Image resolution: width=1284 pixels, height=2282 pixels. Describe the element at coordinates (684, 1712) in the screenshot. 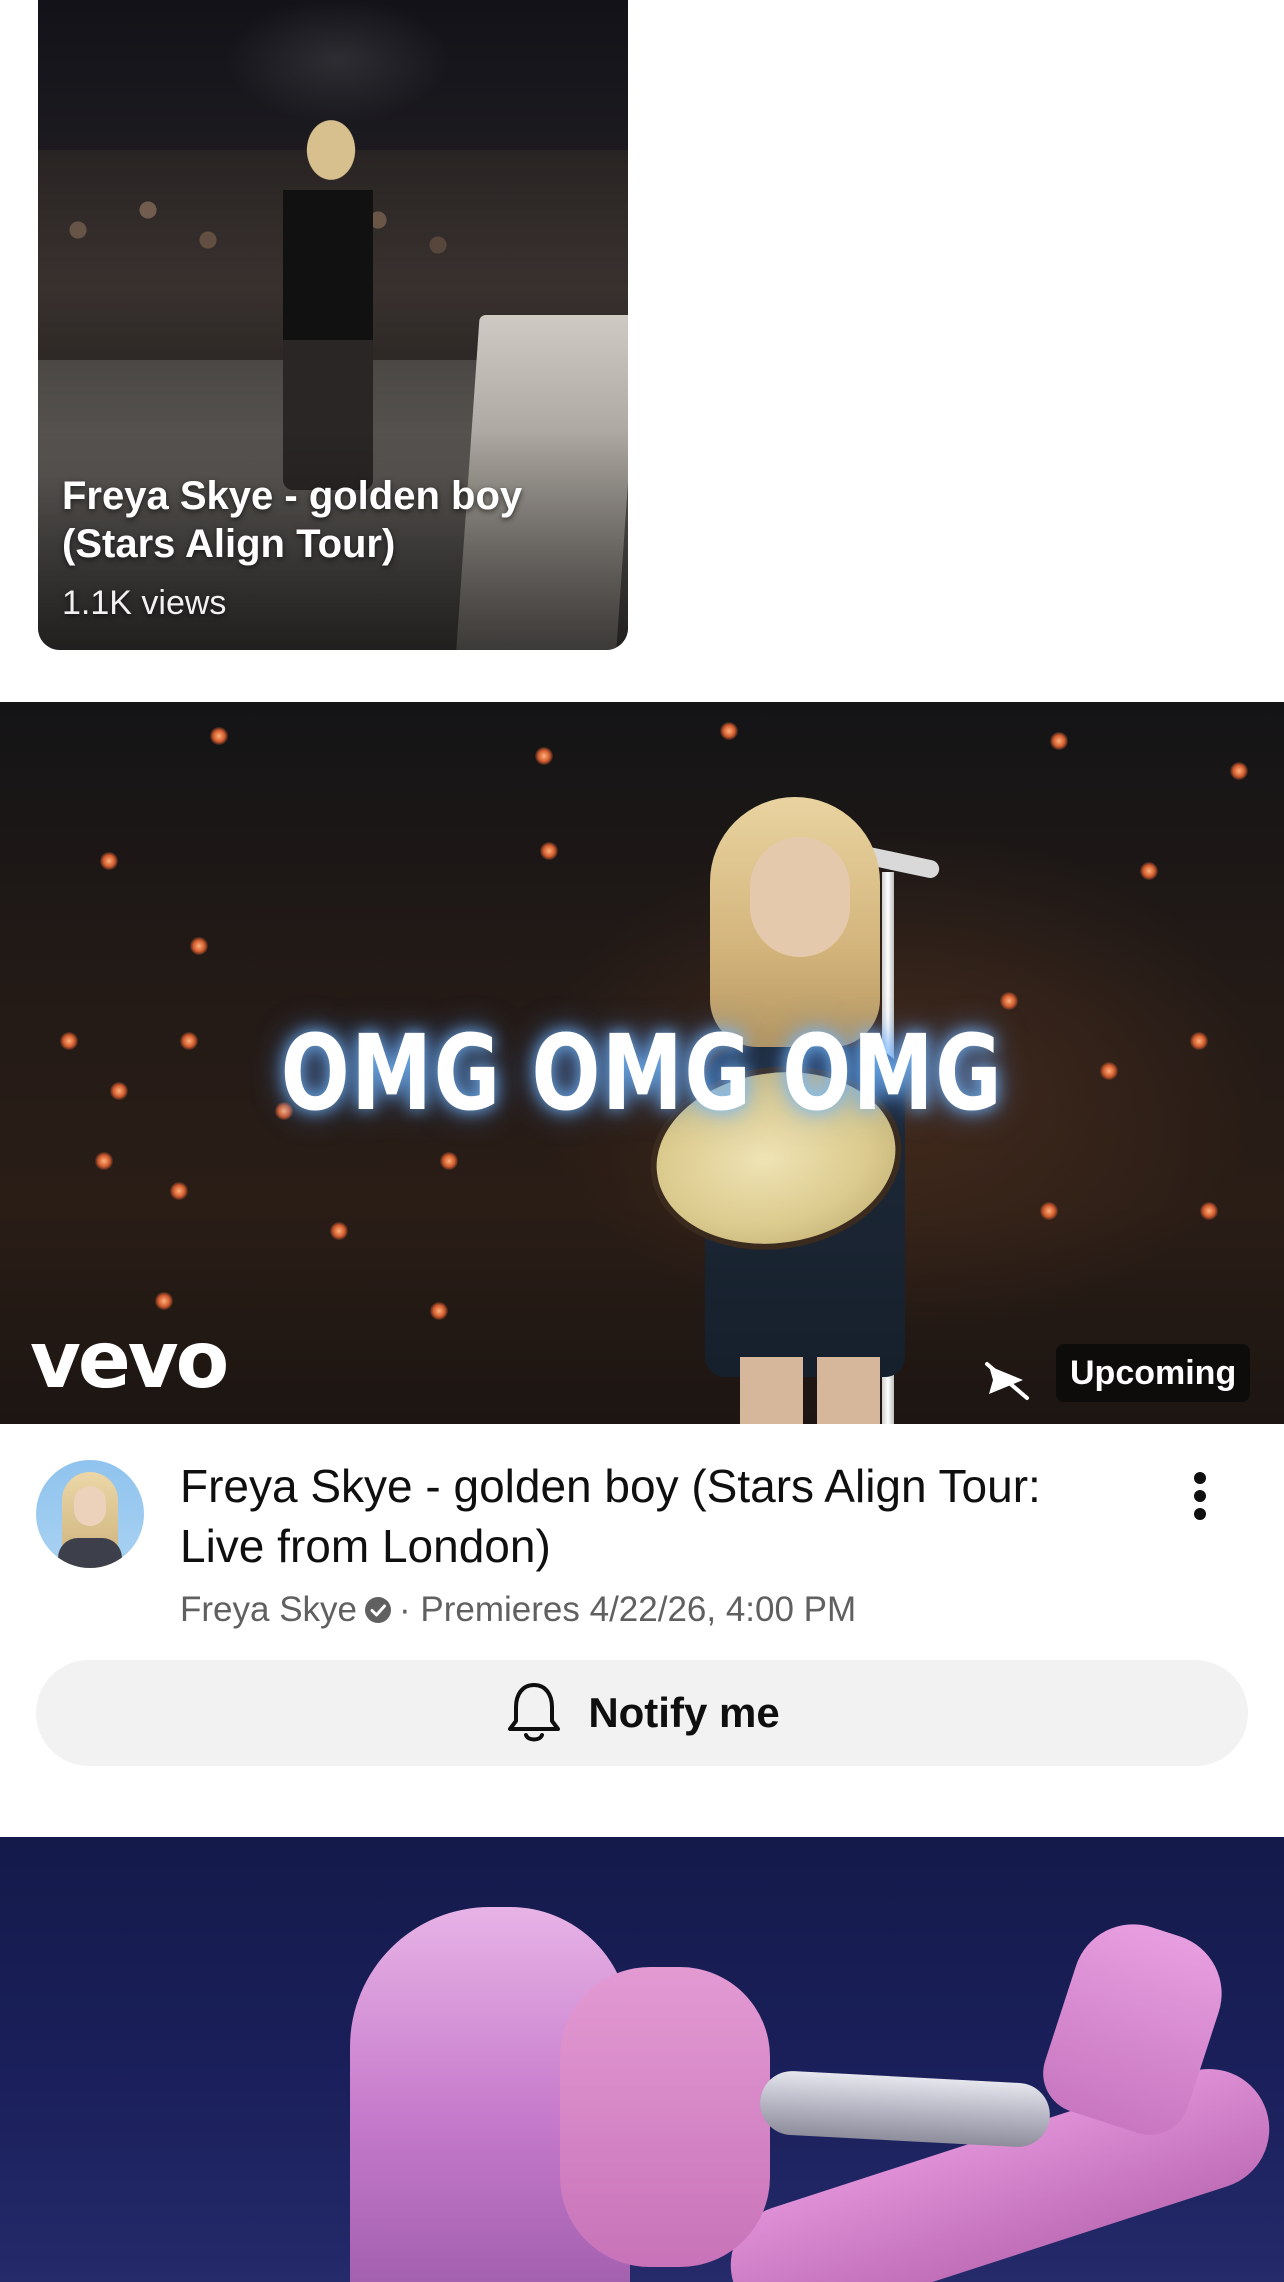

I see `notify-me-label: Notify me` at that location.